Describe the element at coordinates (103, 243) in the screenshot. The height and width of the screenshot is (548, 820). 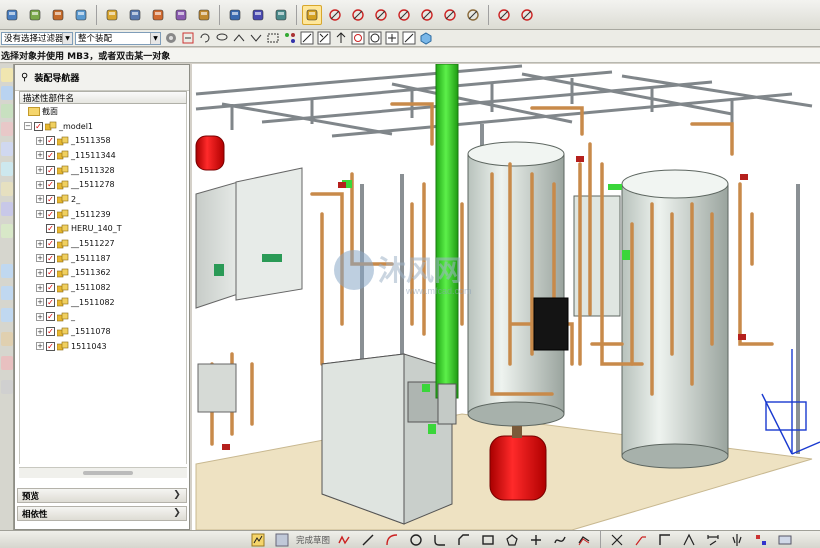
I see `tree-row: + ✓ __1511227` at that location.